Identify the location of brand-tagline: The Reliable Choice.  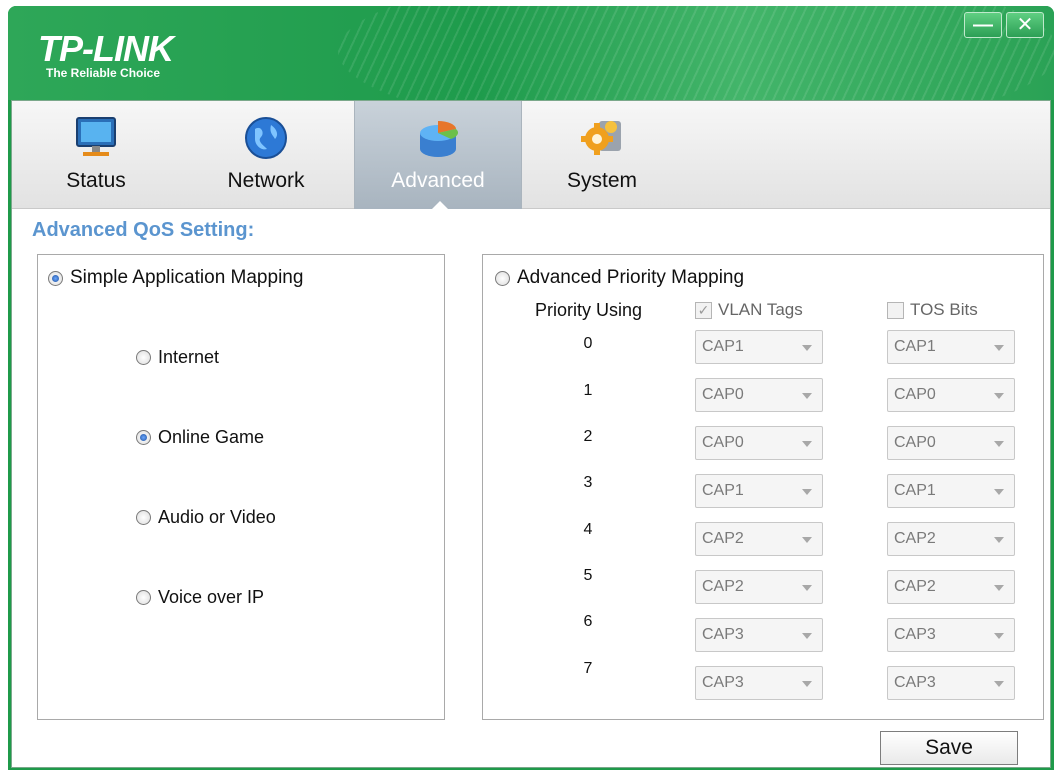
(103, 73).